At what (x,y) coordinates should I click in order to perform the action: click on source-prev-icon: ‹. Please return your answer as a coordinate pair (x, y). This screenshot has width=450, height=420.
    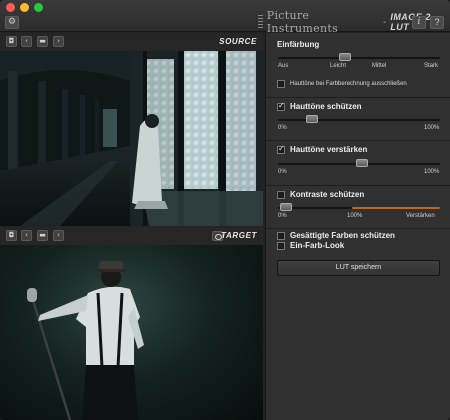
    Looking at the image, I should click on (26, 41).